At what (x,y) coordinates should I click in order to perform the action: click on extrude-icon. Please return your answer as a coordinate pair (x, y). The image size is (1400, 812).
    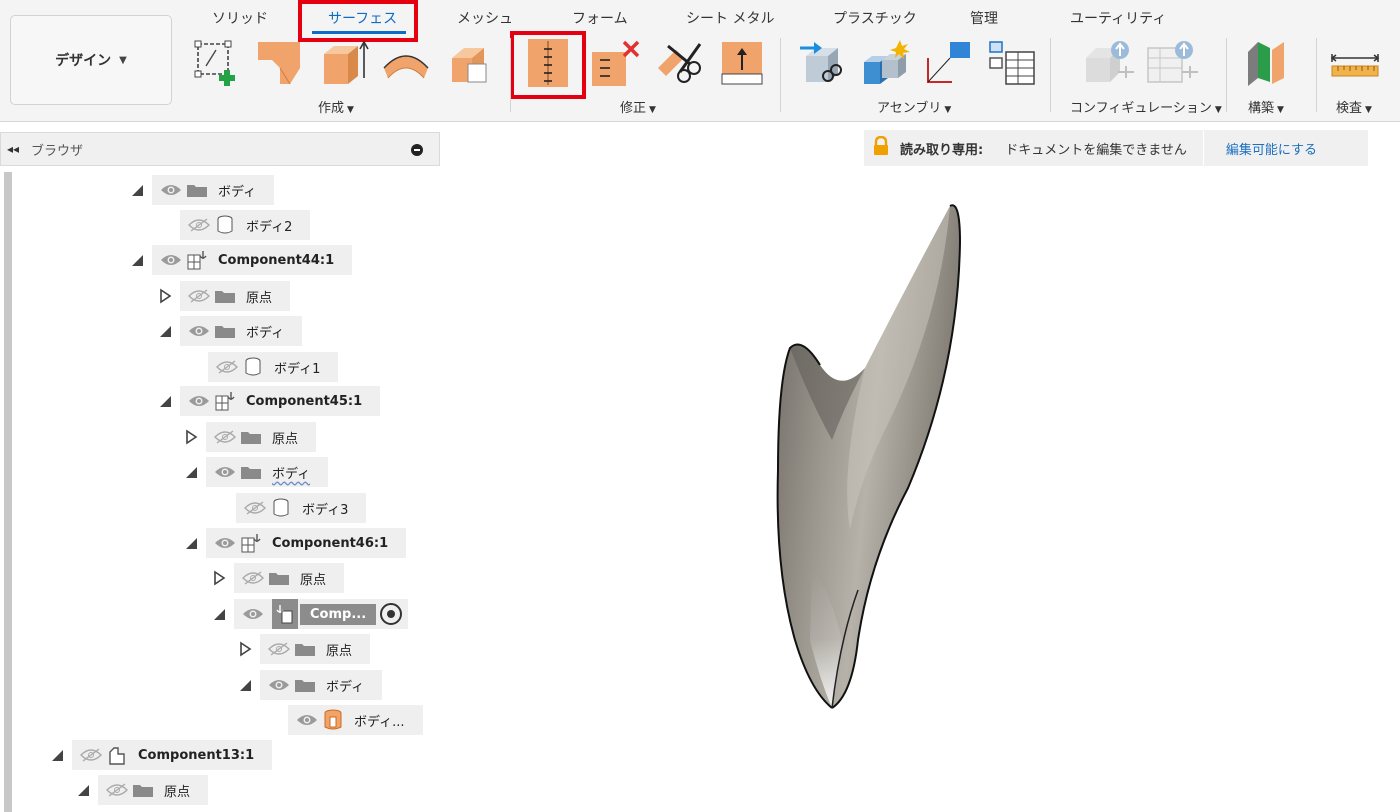
    Looking at the image, I should click on (280, 63).